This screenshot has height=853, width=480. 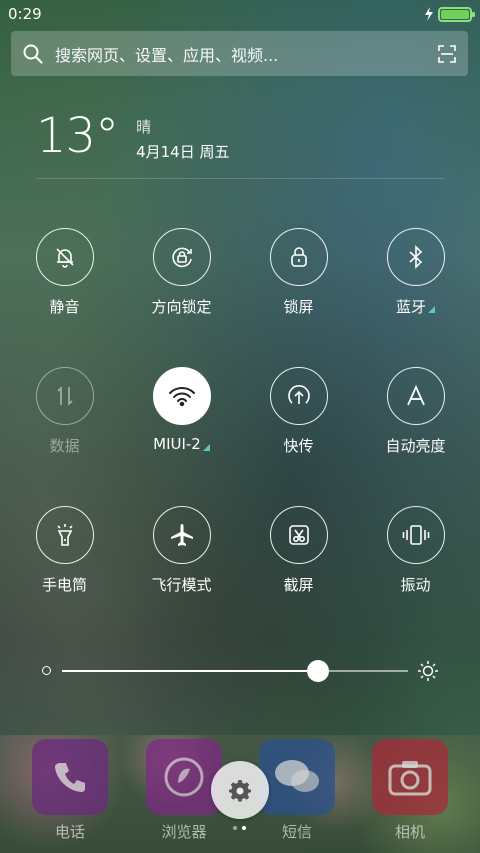 What do you see at coordinates (70, 777) in the screenshot?
I see `phone-icon` at bounding box center [70, 777].